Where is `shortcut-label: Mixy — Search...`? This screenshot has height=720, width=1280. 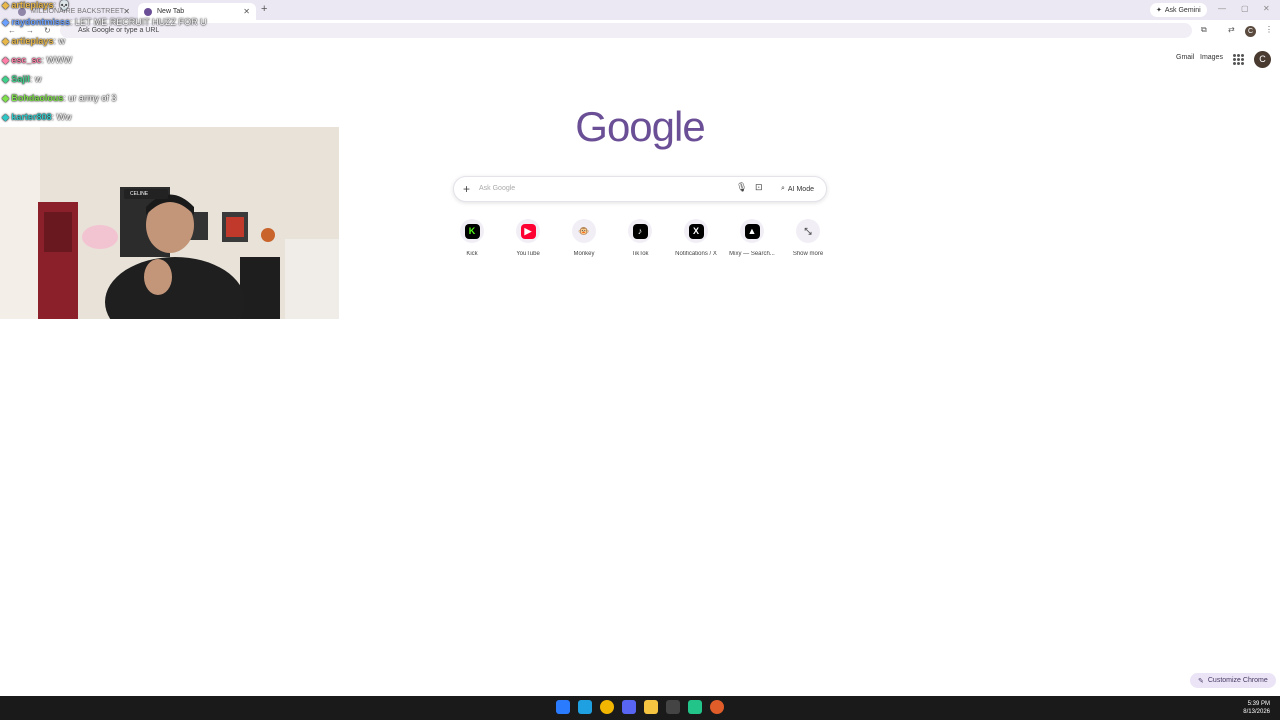
shortcut-label: Mixy — Search... is located at coordinates (752, 254).